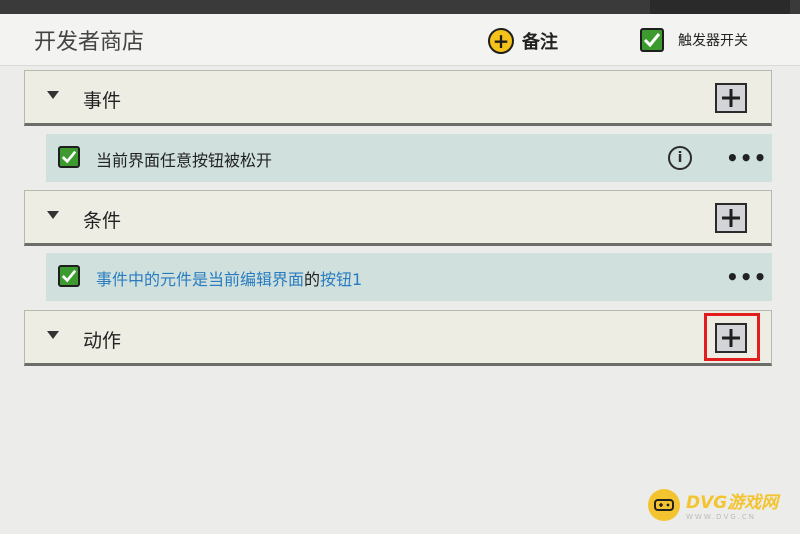 This screenshot has height=534, width=800. I want to click on add-condition-button, so click(731, 218).